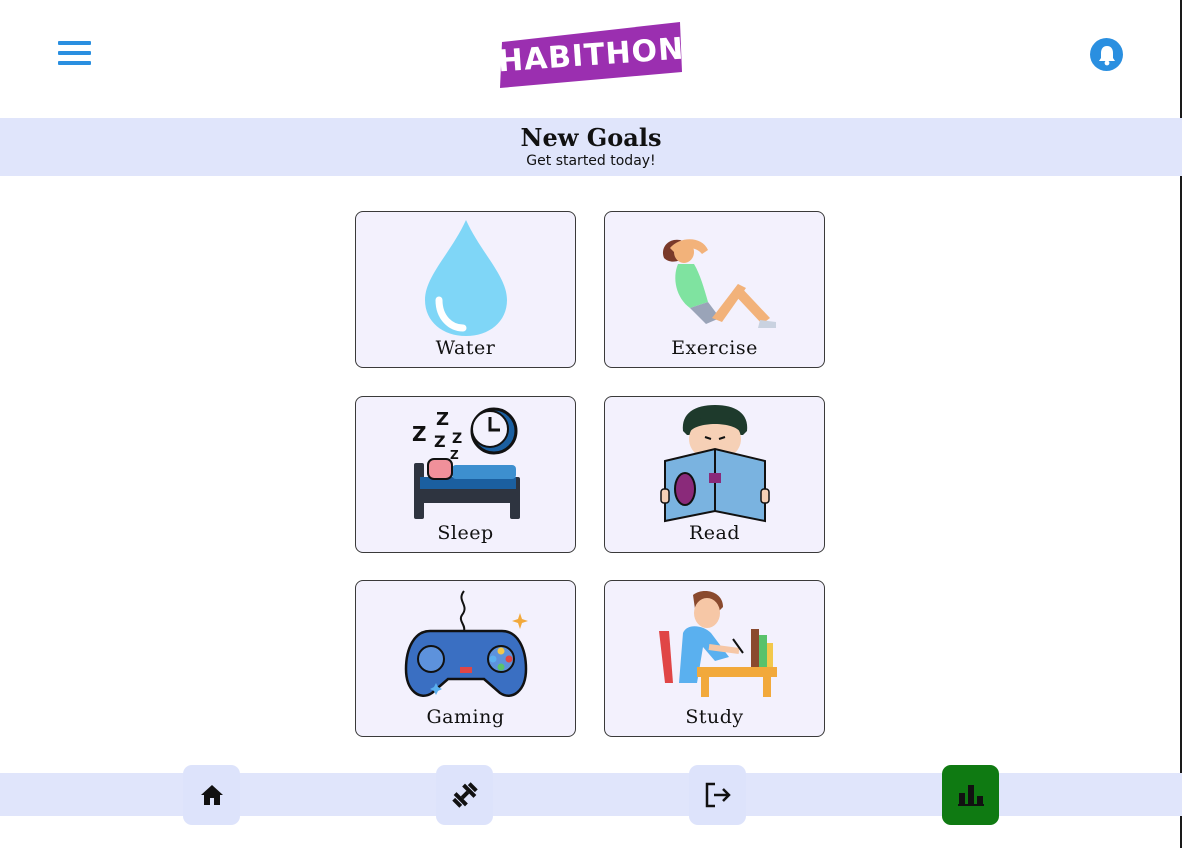 This screenshot has width=1182, height=848. I want to click on home-icon, so click(211, 795).